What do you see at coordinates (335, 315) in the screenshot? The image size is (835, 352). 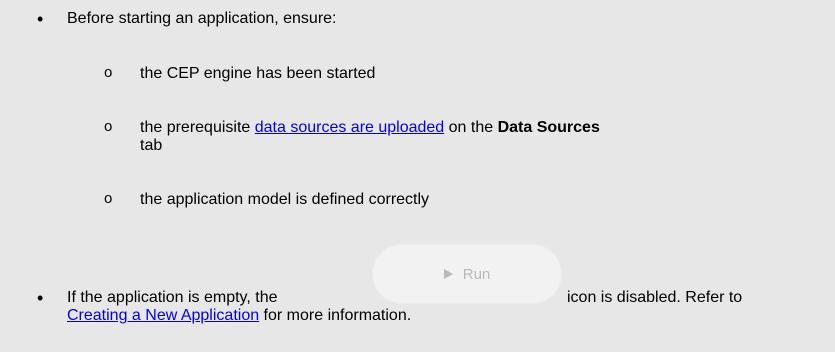 I see `more-information-text: for more information.` at bounding box center [335, 315].